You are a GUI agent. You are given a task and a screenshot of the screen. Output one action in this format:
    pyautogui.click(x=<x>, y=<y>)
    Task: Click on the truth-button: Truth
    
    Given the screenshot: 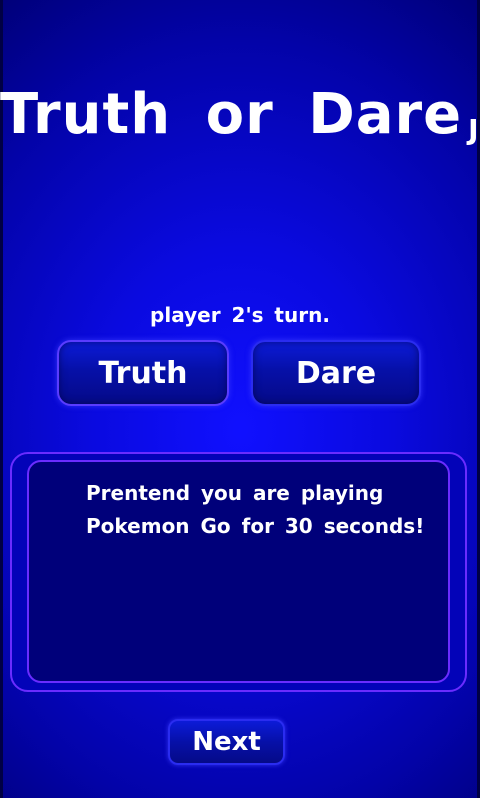 What is the action you would take?
    pyautogui.click(x=143, y=373)
    